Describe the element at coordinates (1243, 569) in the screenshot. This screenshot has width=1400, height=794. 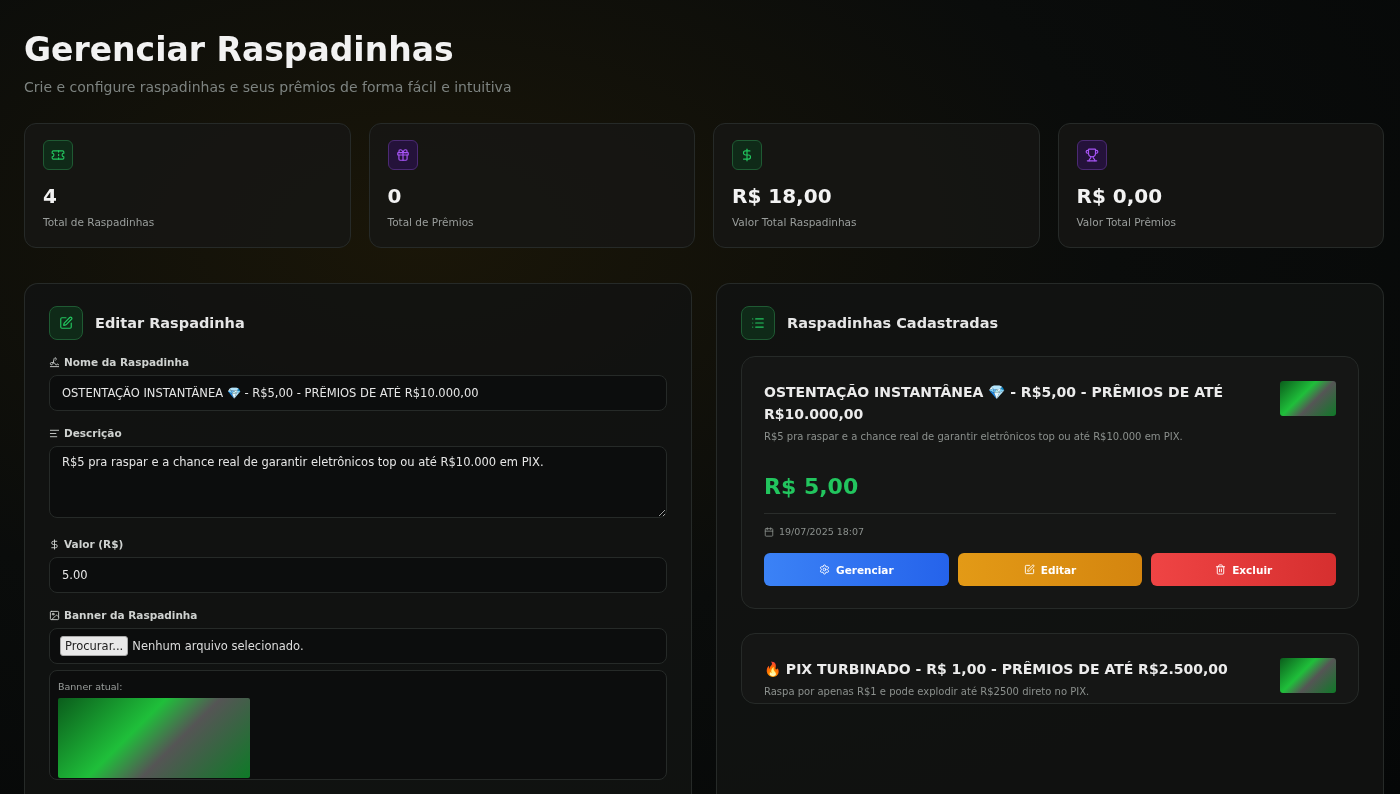
I see `delete-button: Excluir` at that location.